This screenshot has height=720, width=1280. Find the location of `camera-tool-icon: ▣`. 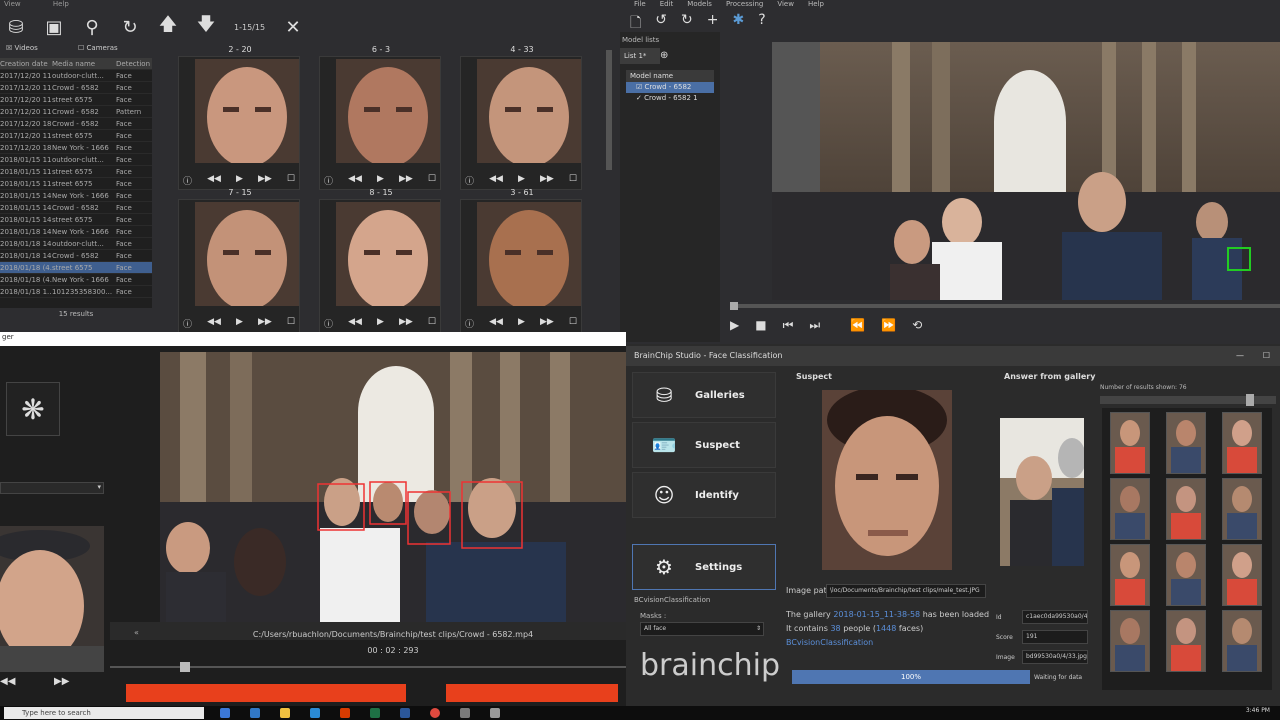

camera-tool-icon: ▣ is located at coordinates (54, 27).